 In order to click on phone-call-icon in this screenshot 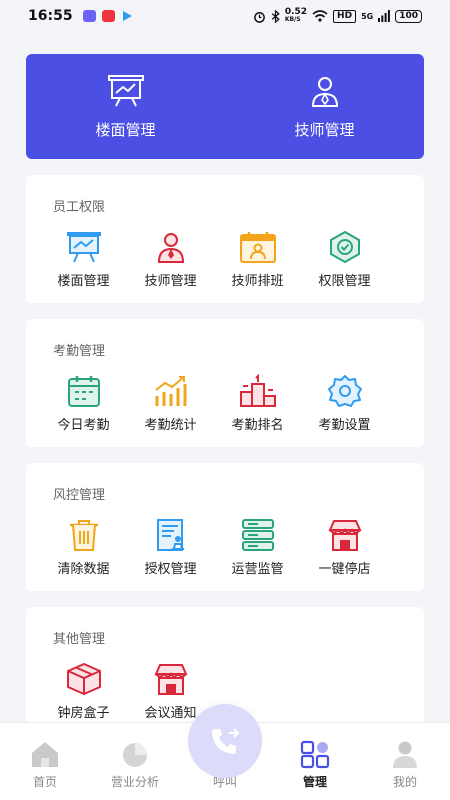, I will do `click(226, 741)`.